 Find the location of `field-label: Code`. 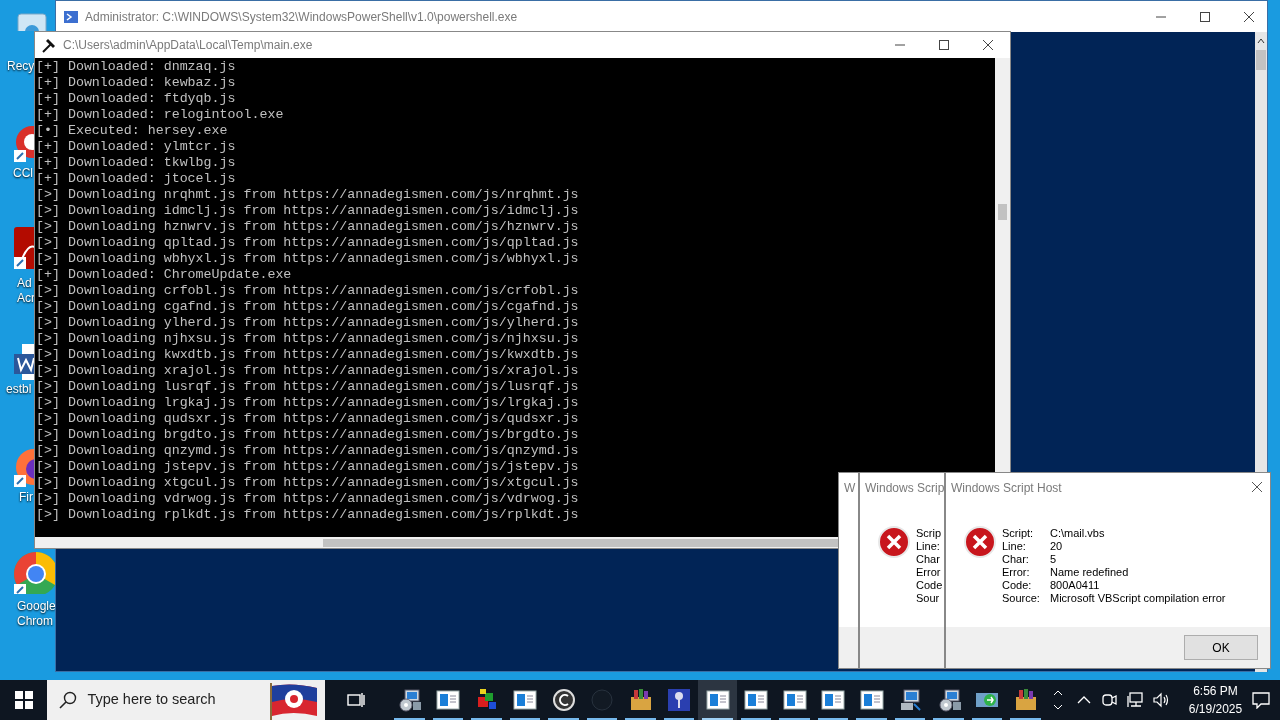

field-label: Code is located at coordinates (929, 585).